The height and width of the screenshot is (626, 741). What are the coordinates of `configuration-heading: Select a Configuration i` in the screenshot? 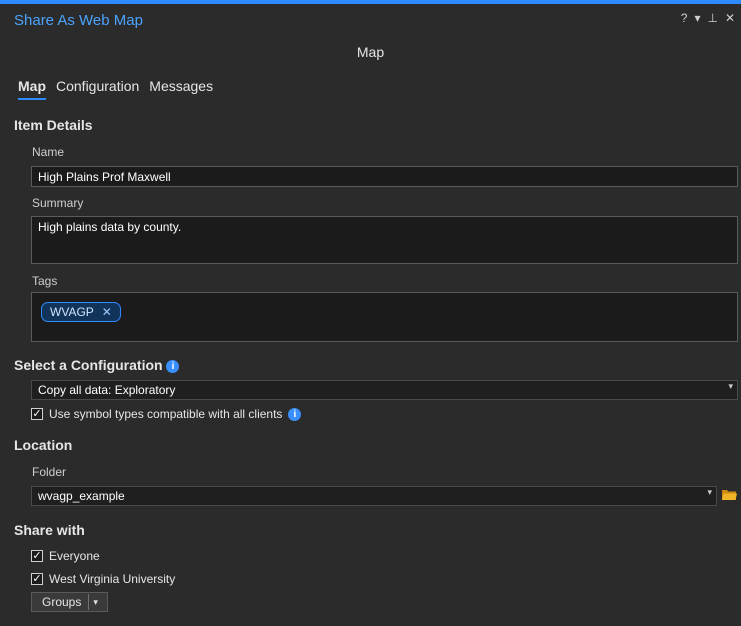 It's located at (97, 365).